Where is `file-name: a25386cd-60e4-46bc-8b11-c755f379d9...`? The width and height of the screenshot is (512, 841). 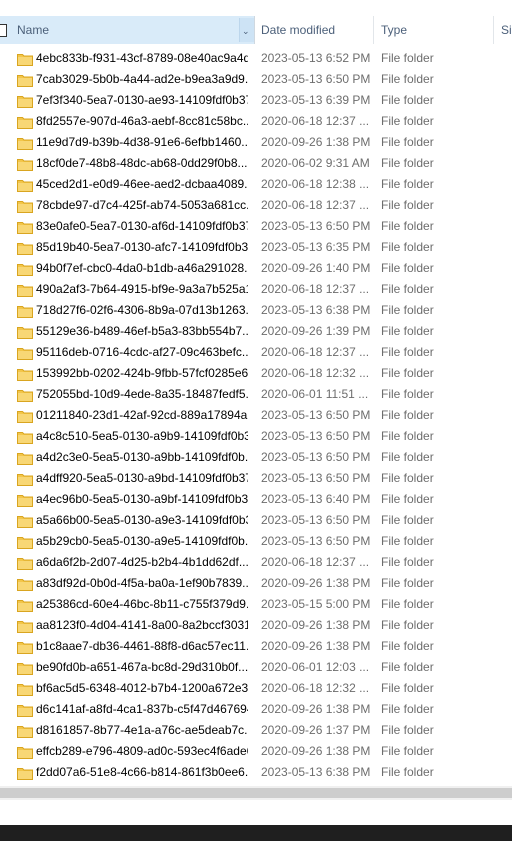 file-name: a25386cd-60e4-46bc-8b11-c755f379d9... is located at coordinates (142, 604).